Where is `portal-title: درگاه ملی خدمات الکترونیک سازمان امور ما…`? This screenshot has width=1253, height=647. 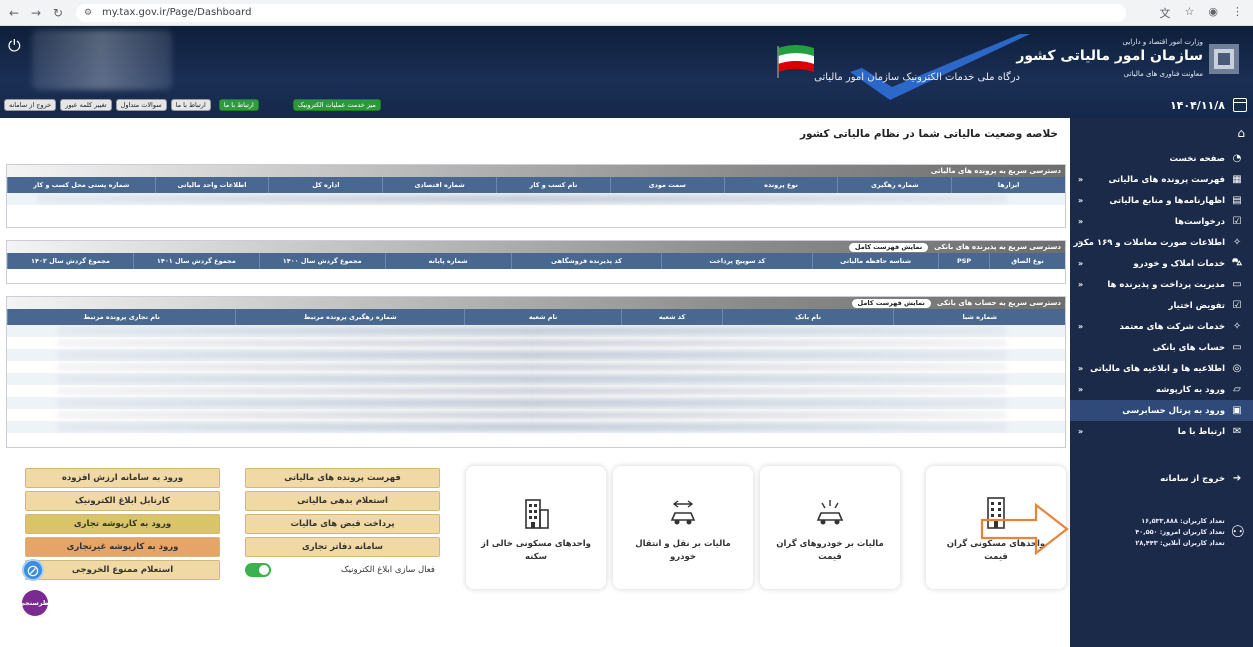
portal-title: درگاه ملی خدمات الکترونیک سازمان امور ما… is located at coordinates (917, 77).